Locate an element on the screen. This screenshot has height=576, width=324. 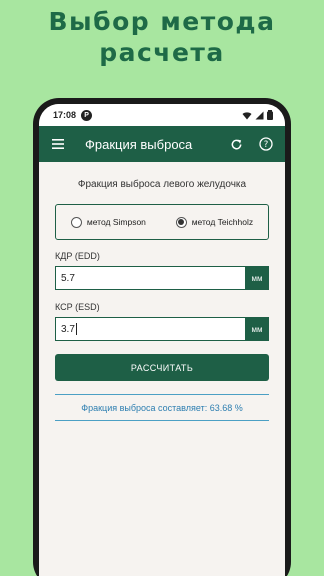
refresh-icon is located at coordinates (236, 144).